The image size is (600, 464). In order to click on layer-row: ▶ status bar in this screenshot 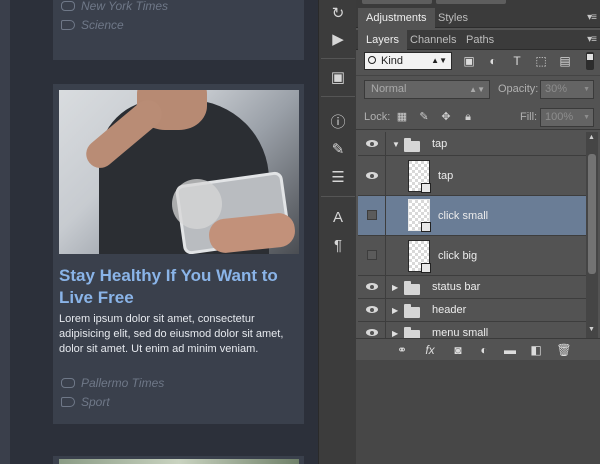, I will do `click(472, 287)`.